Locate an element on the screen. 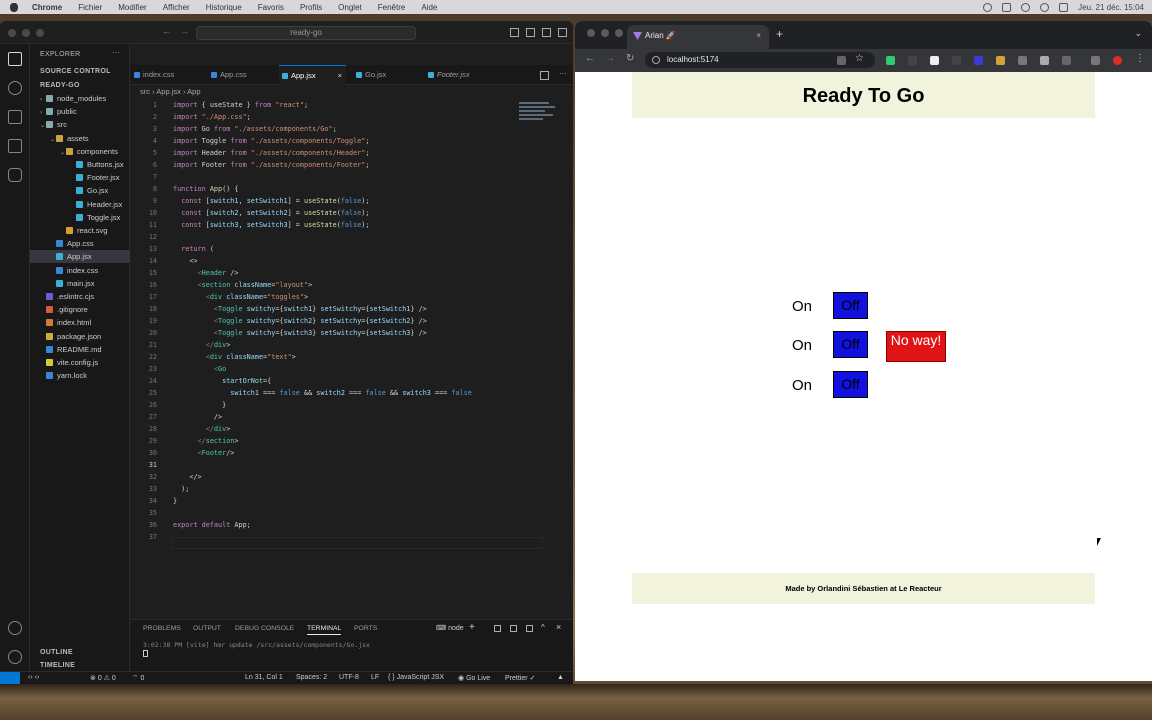  timeline-section: TIMELINE is located at coordinates (57, 665).